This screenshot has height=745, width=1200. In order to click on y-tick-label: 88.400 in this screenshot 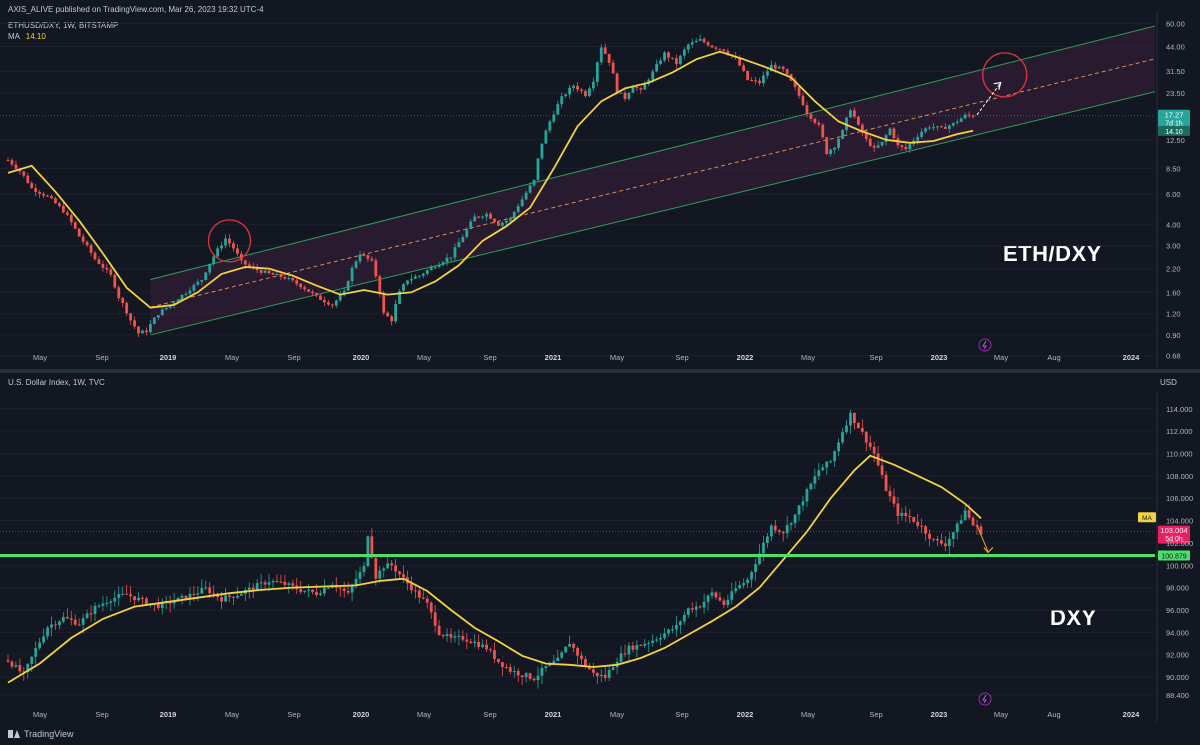, I will do `click(1177, 695)`.